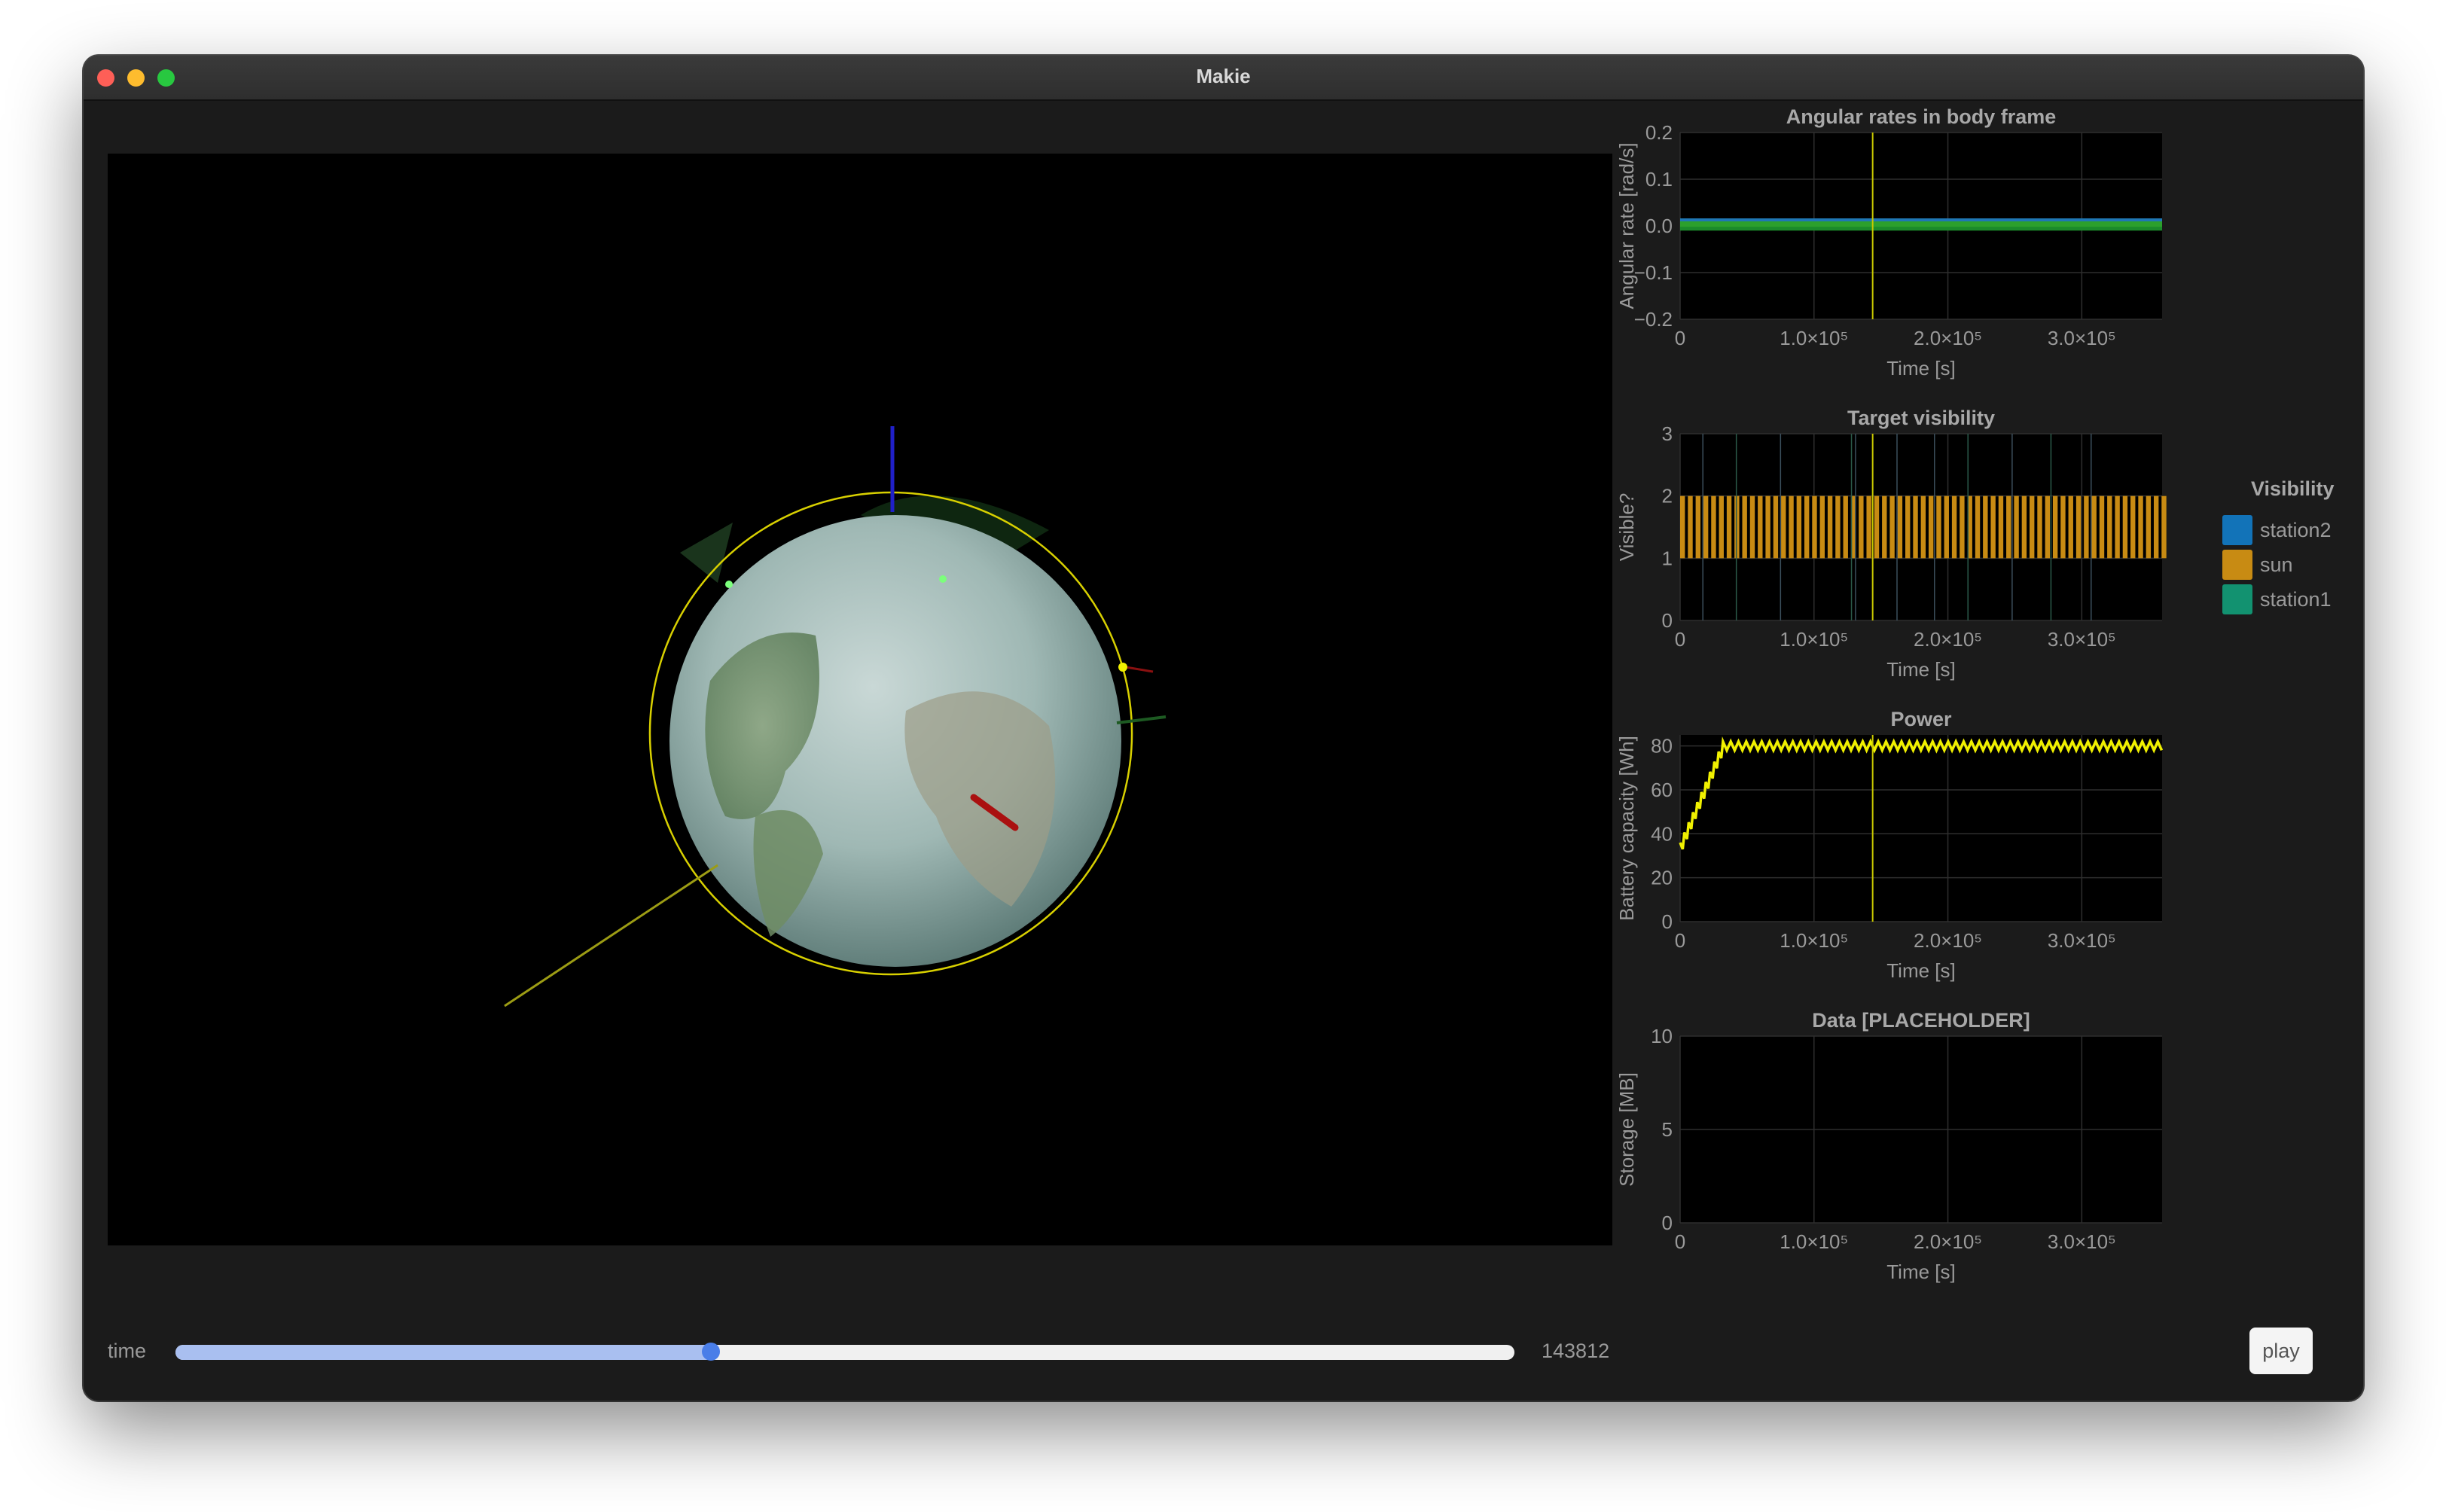 The width and height of the screenshot is (2446, 1512). I want to click on legend-label: station2, so click(2296, 529).